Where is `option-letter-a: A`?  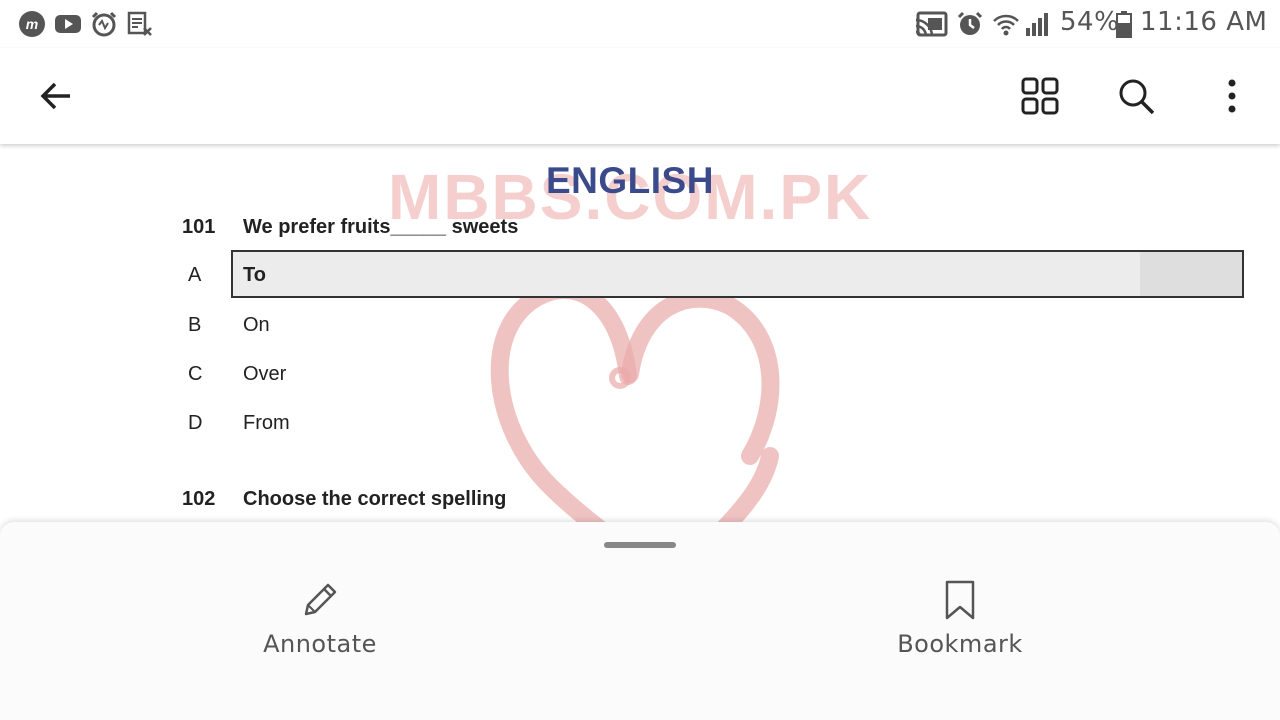 option-letter-a: A is located at coordinates (195, 275).